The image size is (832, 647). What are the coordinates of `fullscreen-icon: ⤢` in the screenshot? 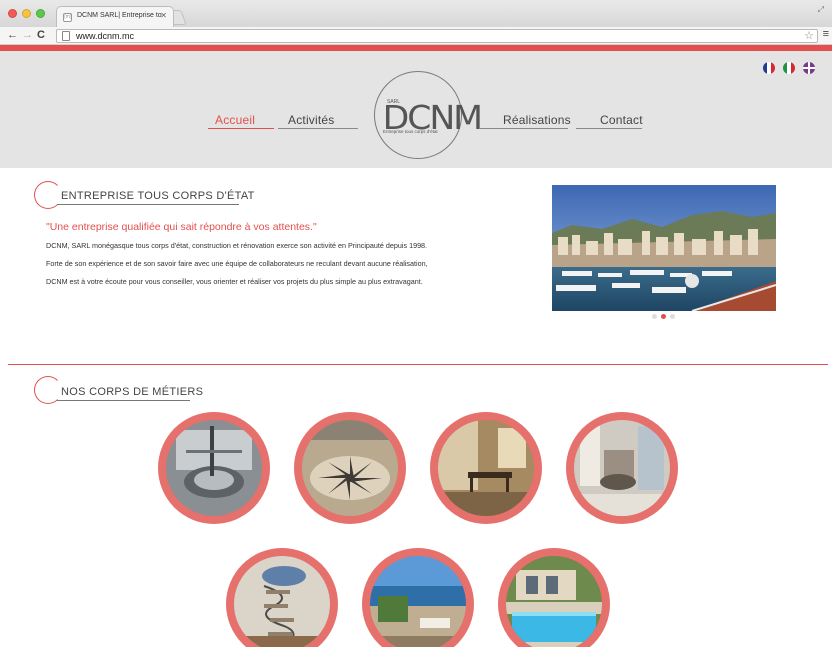 It's located at (821, 10).